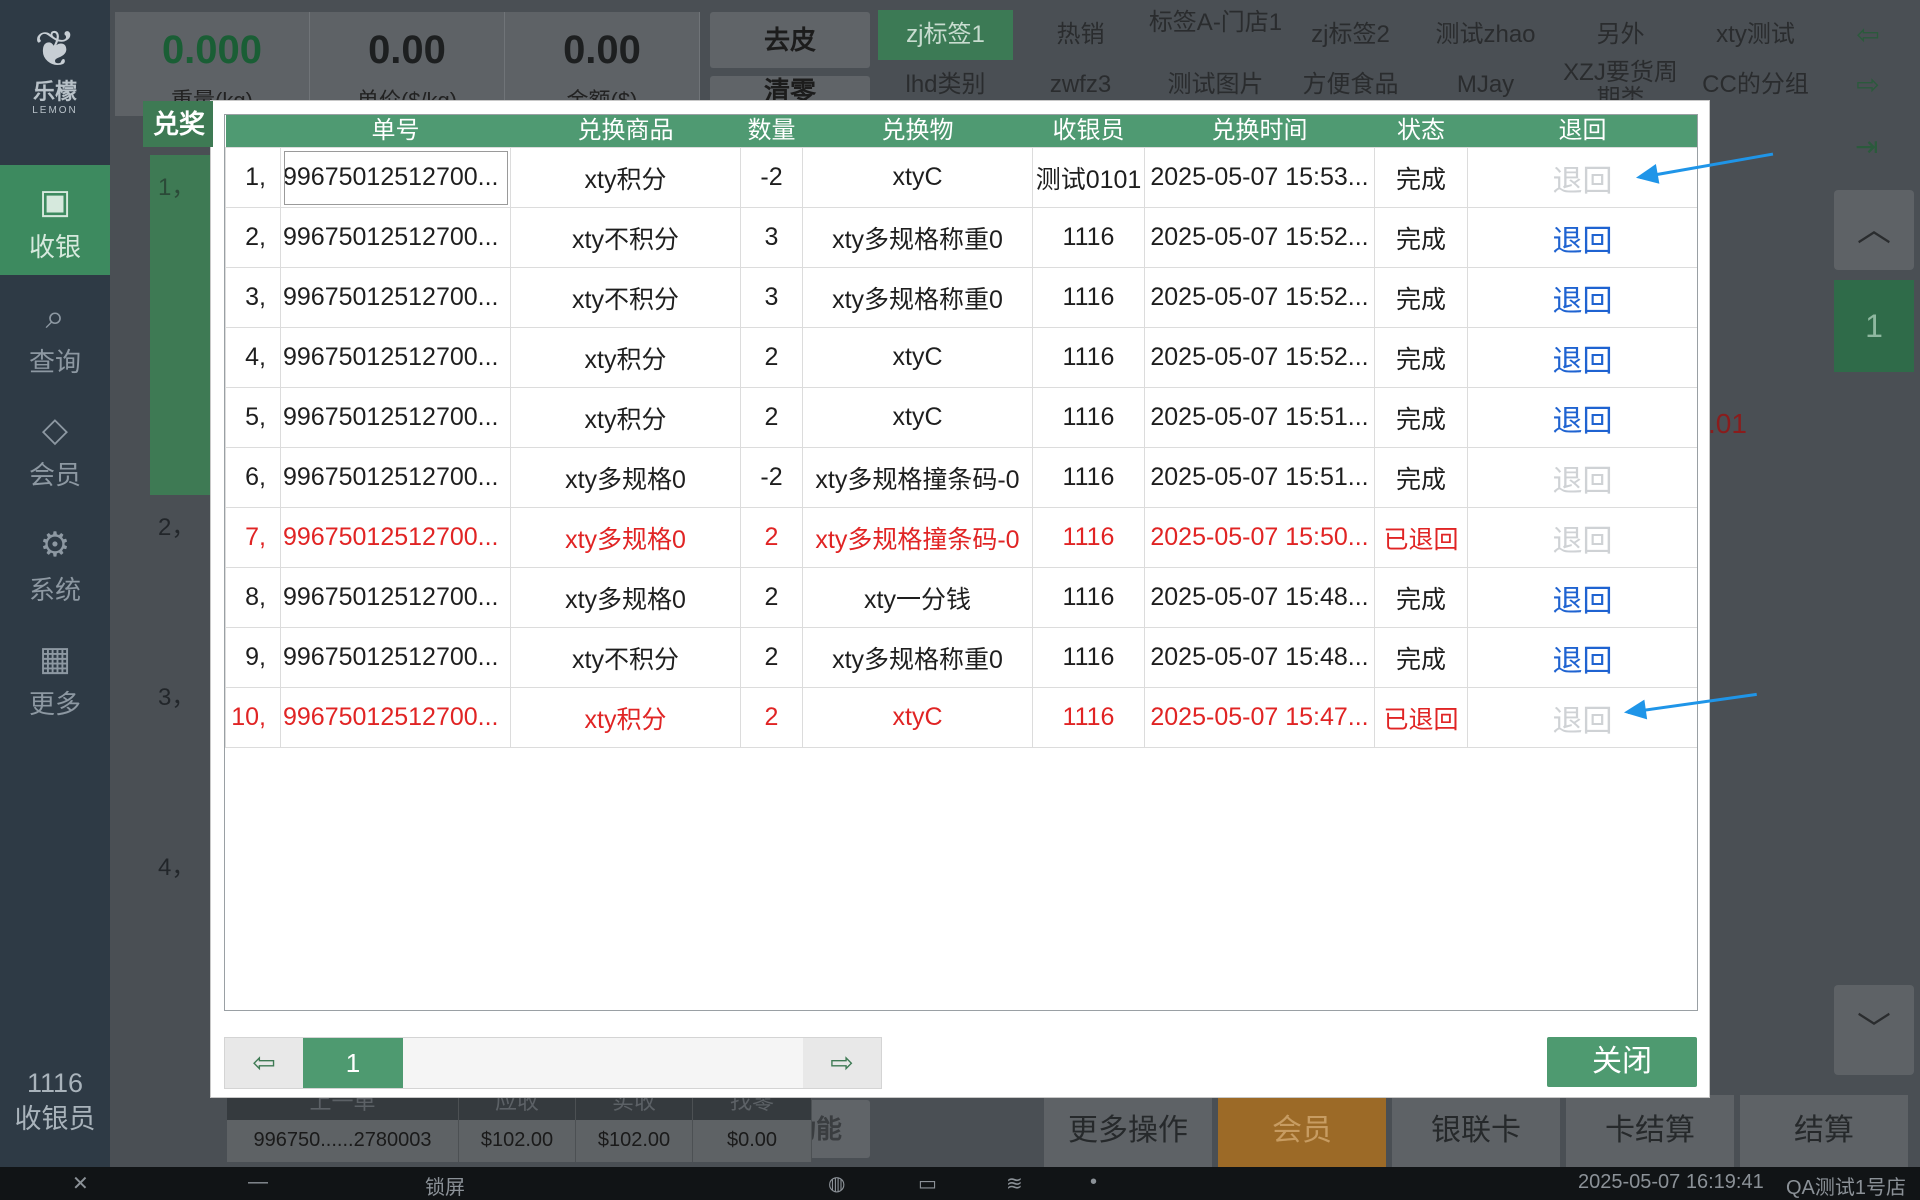 The height and width of the screenshot is (1200, 1920). Describe the element at coordinates (1874, 1030) in the screenshot. I see `scroll-down-icon: ﹀` at that location.